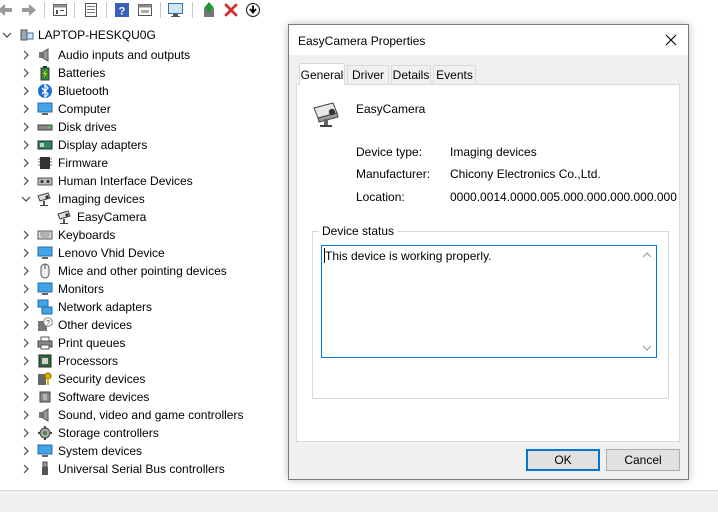 The width and height of the screenshot is (718, 512). I want to click on tree-category-item: Processors, so click(142, 361).